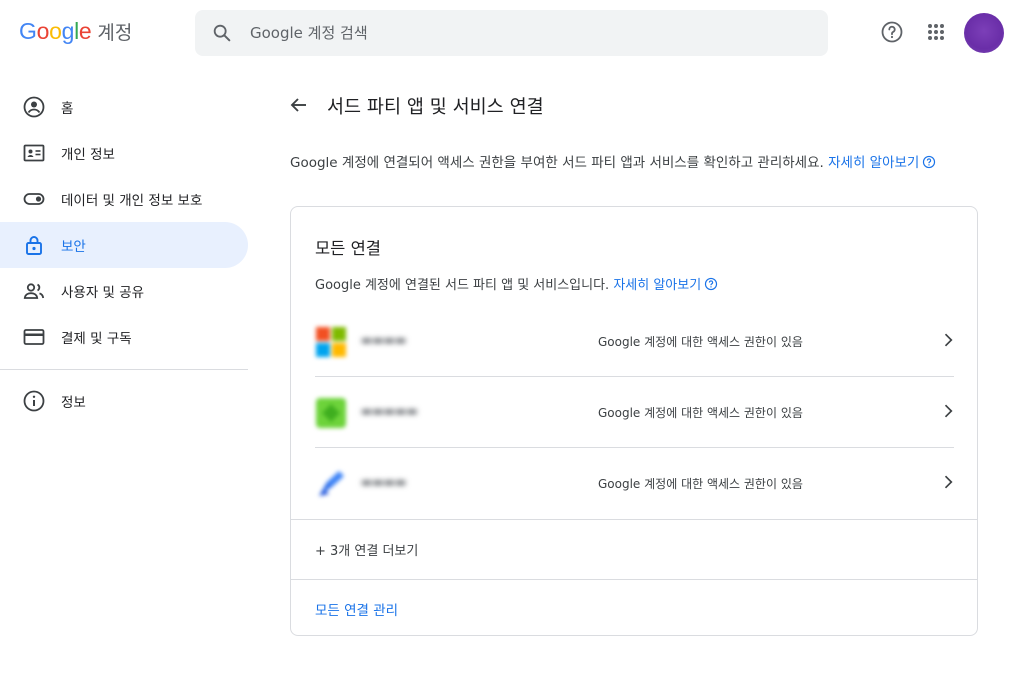 This screenshot has width=1024, height=683. What do you see at coordinates (124, 245) in the screenshot?
I see `sidebar-item-security: 보안` at bounding box center [124, 245].